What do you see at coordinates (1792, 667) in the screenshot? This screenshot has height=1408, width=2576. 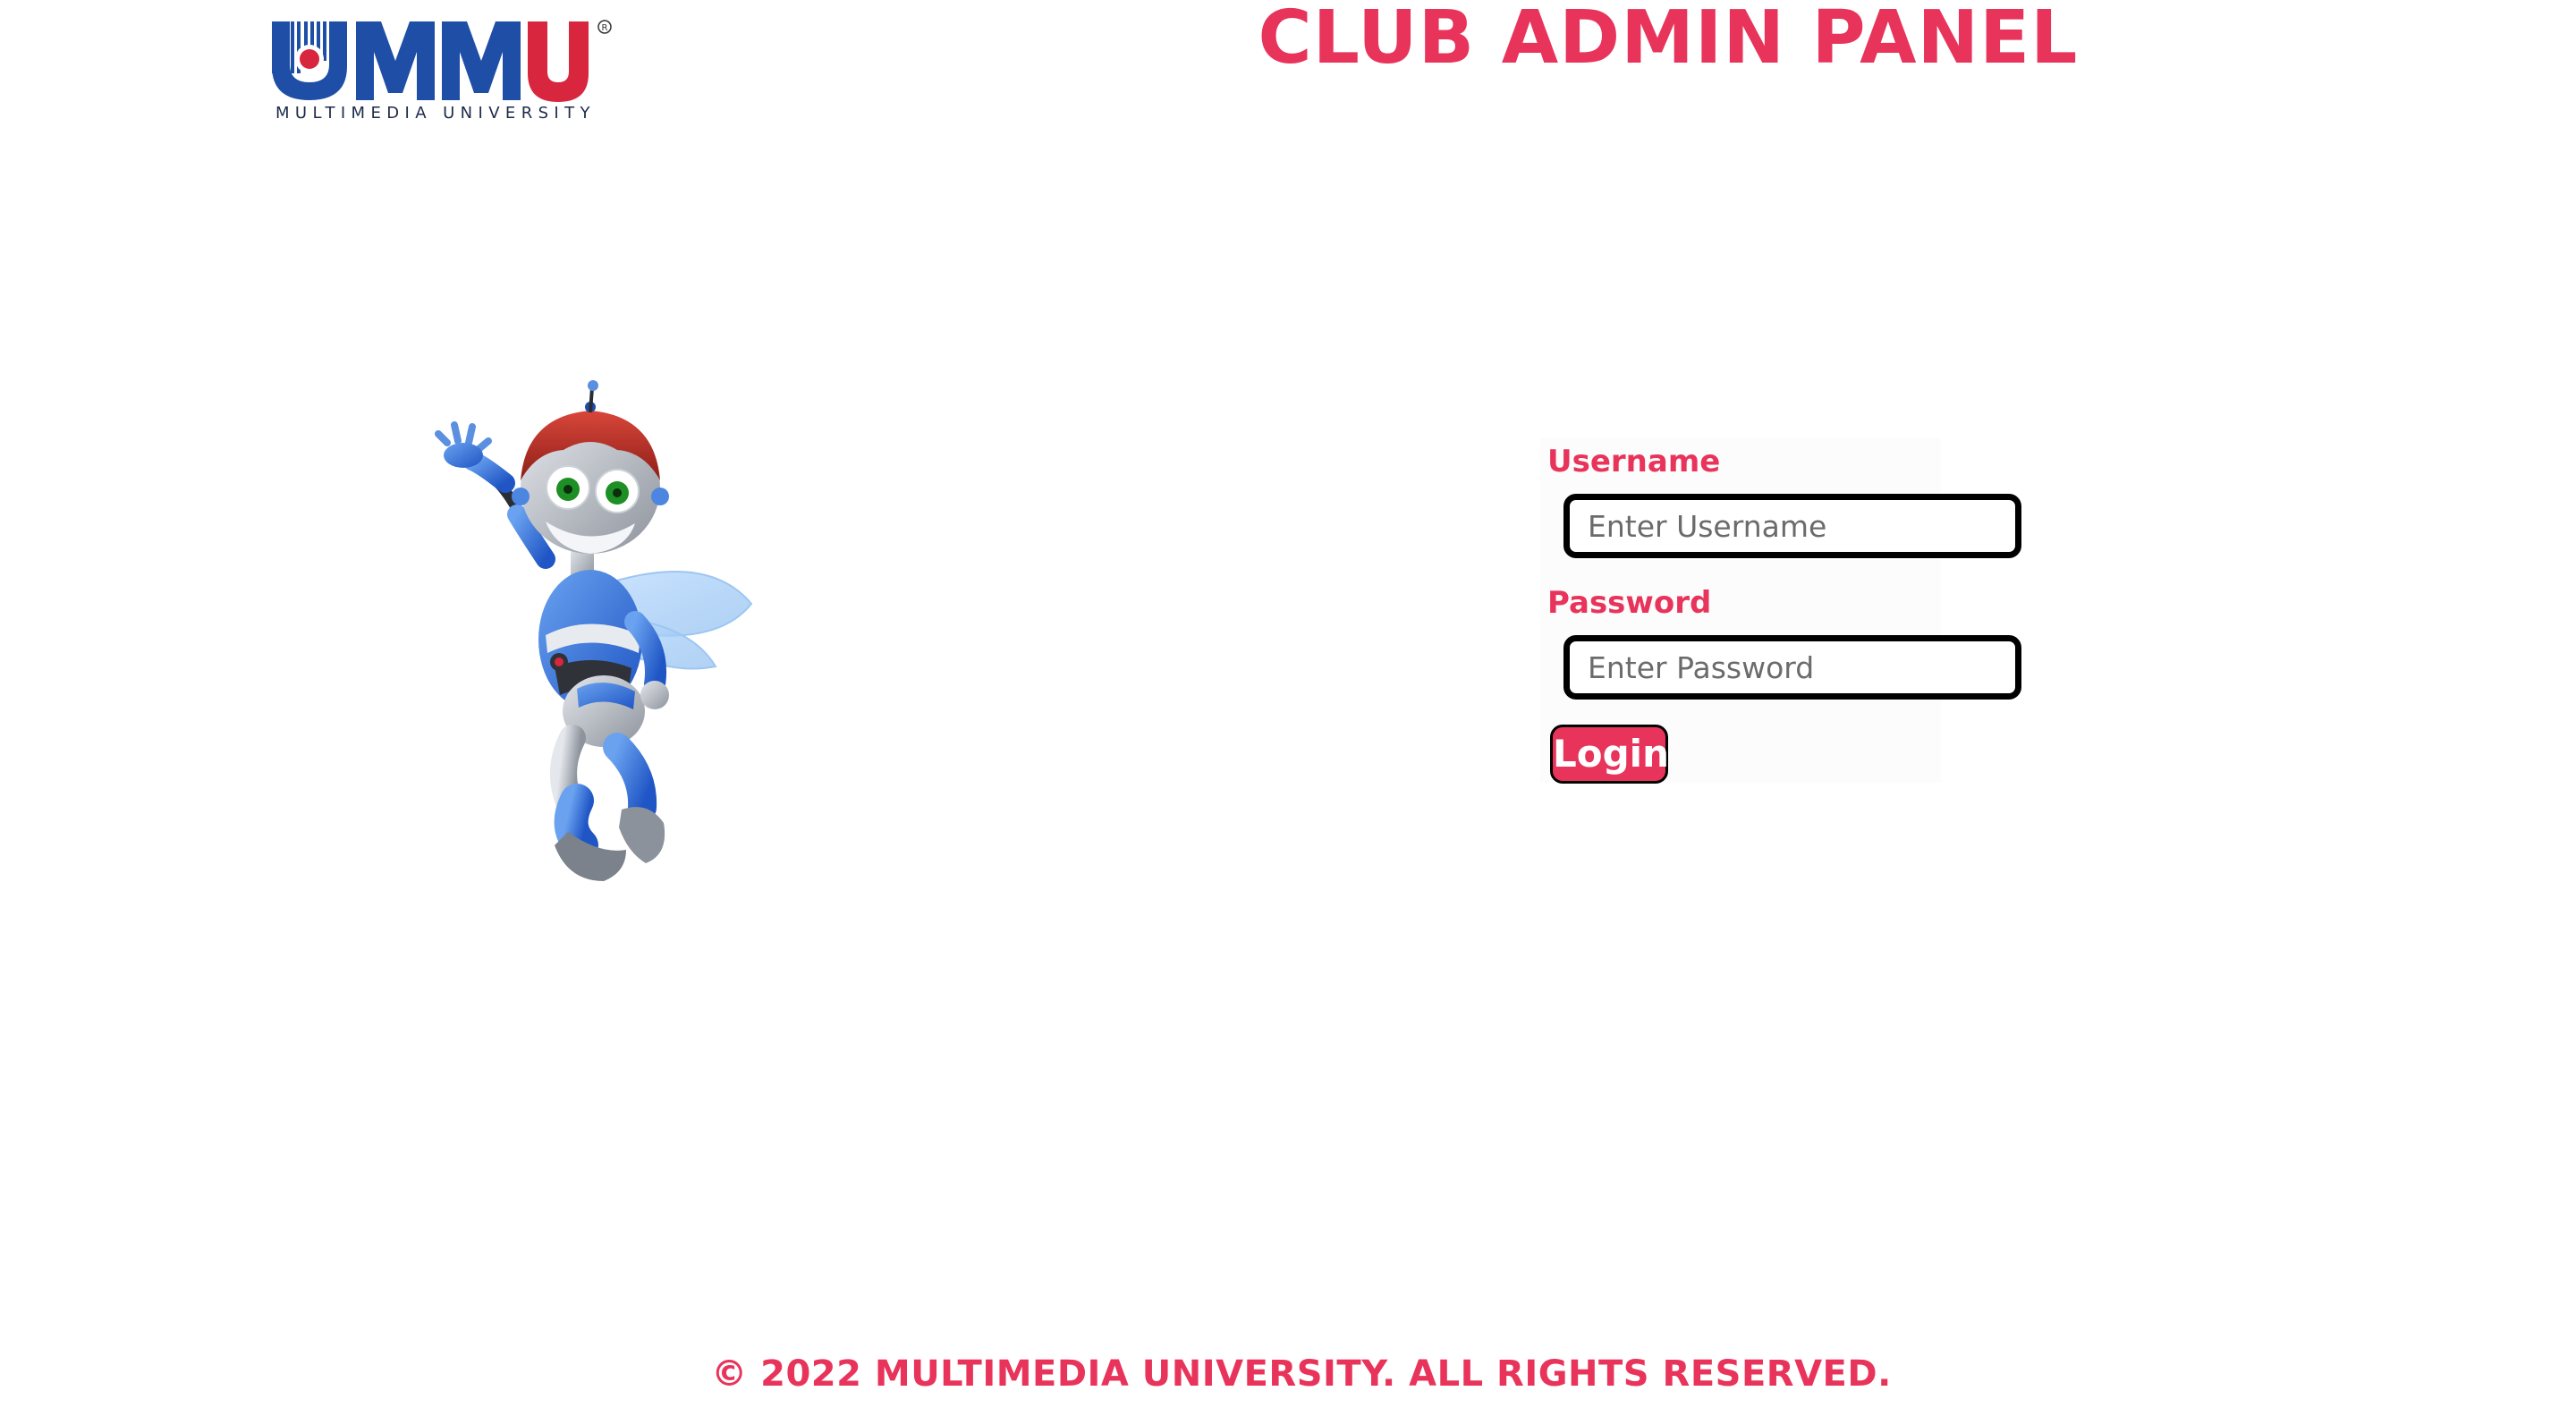 I see `password-input` at bounding box center [1792, 667].